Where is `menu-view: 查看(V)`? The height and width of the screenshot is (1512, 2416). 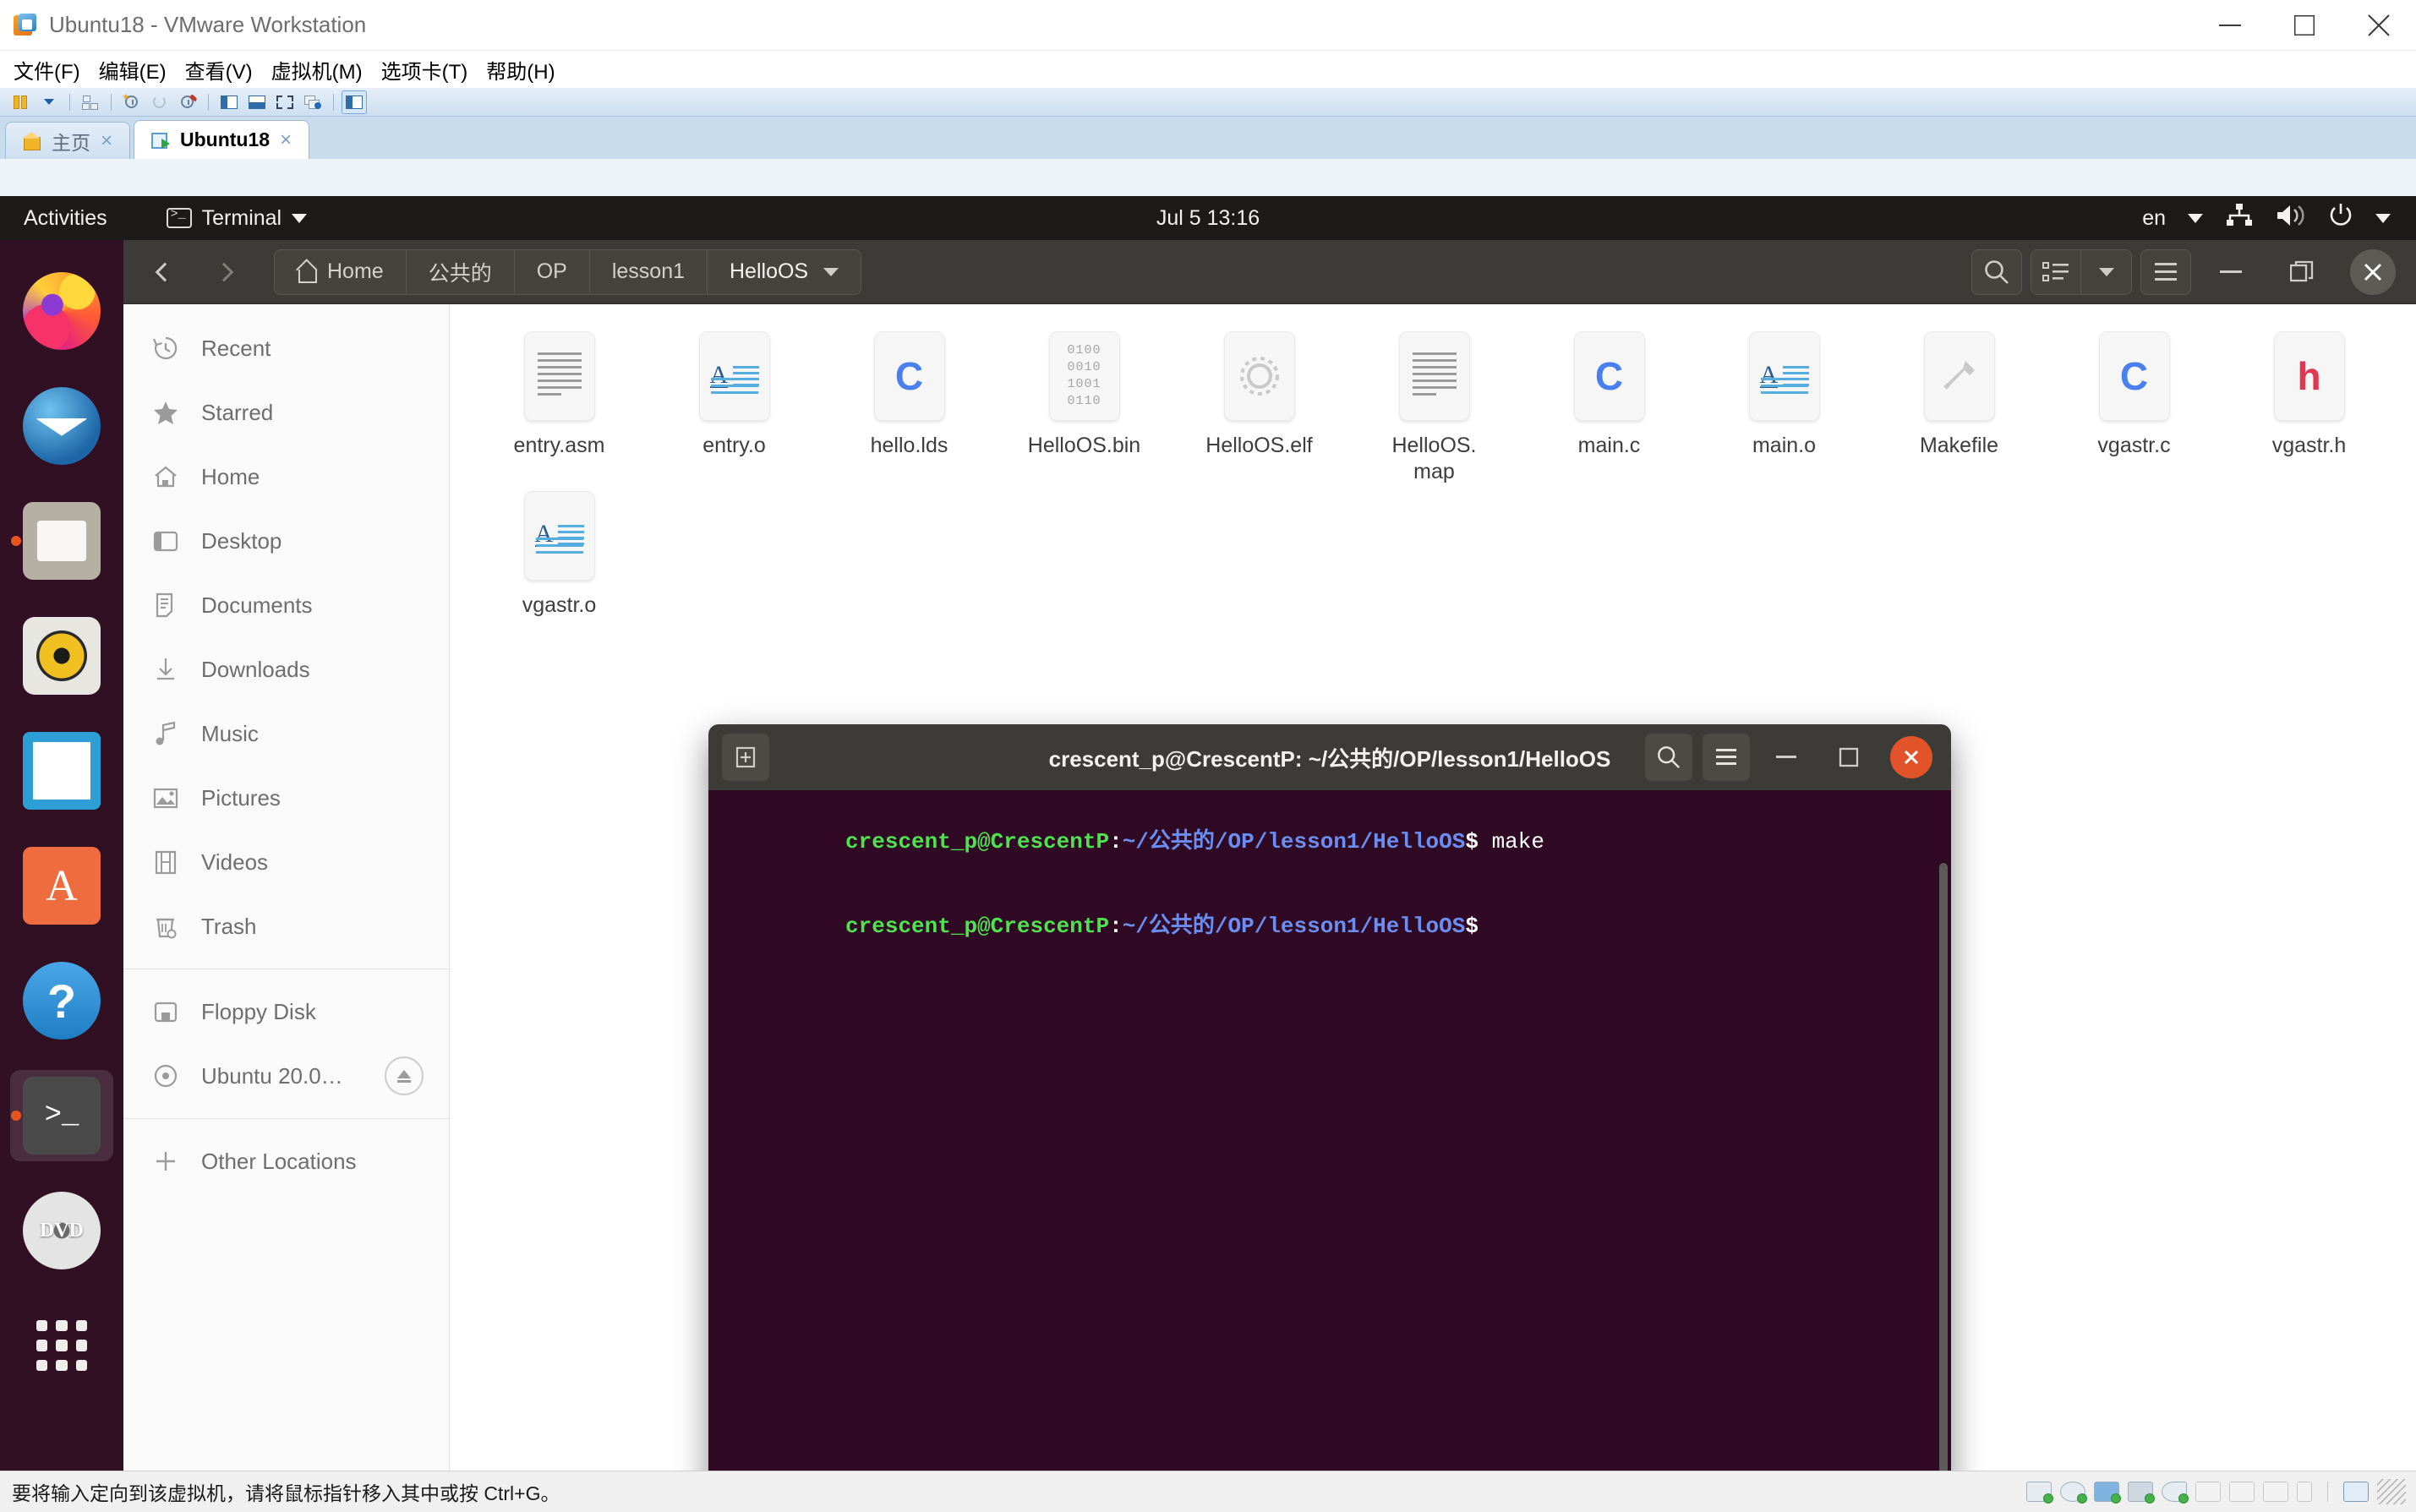
menu-view: 查看(V) is located at coordinates (219, 70).